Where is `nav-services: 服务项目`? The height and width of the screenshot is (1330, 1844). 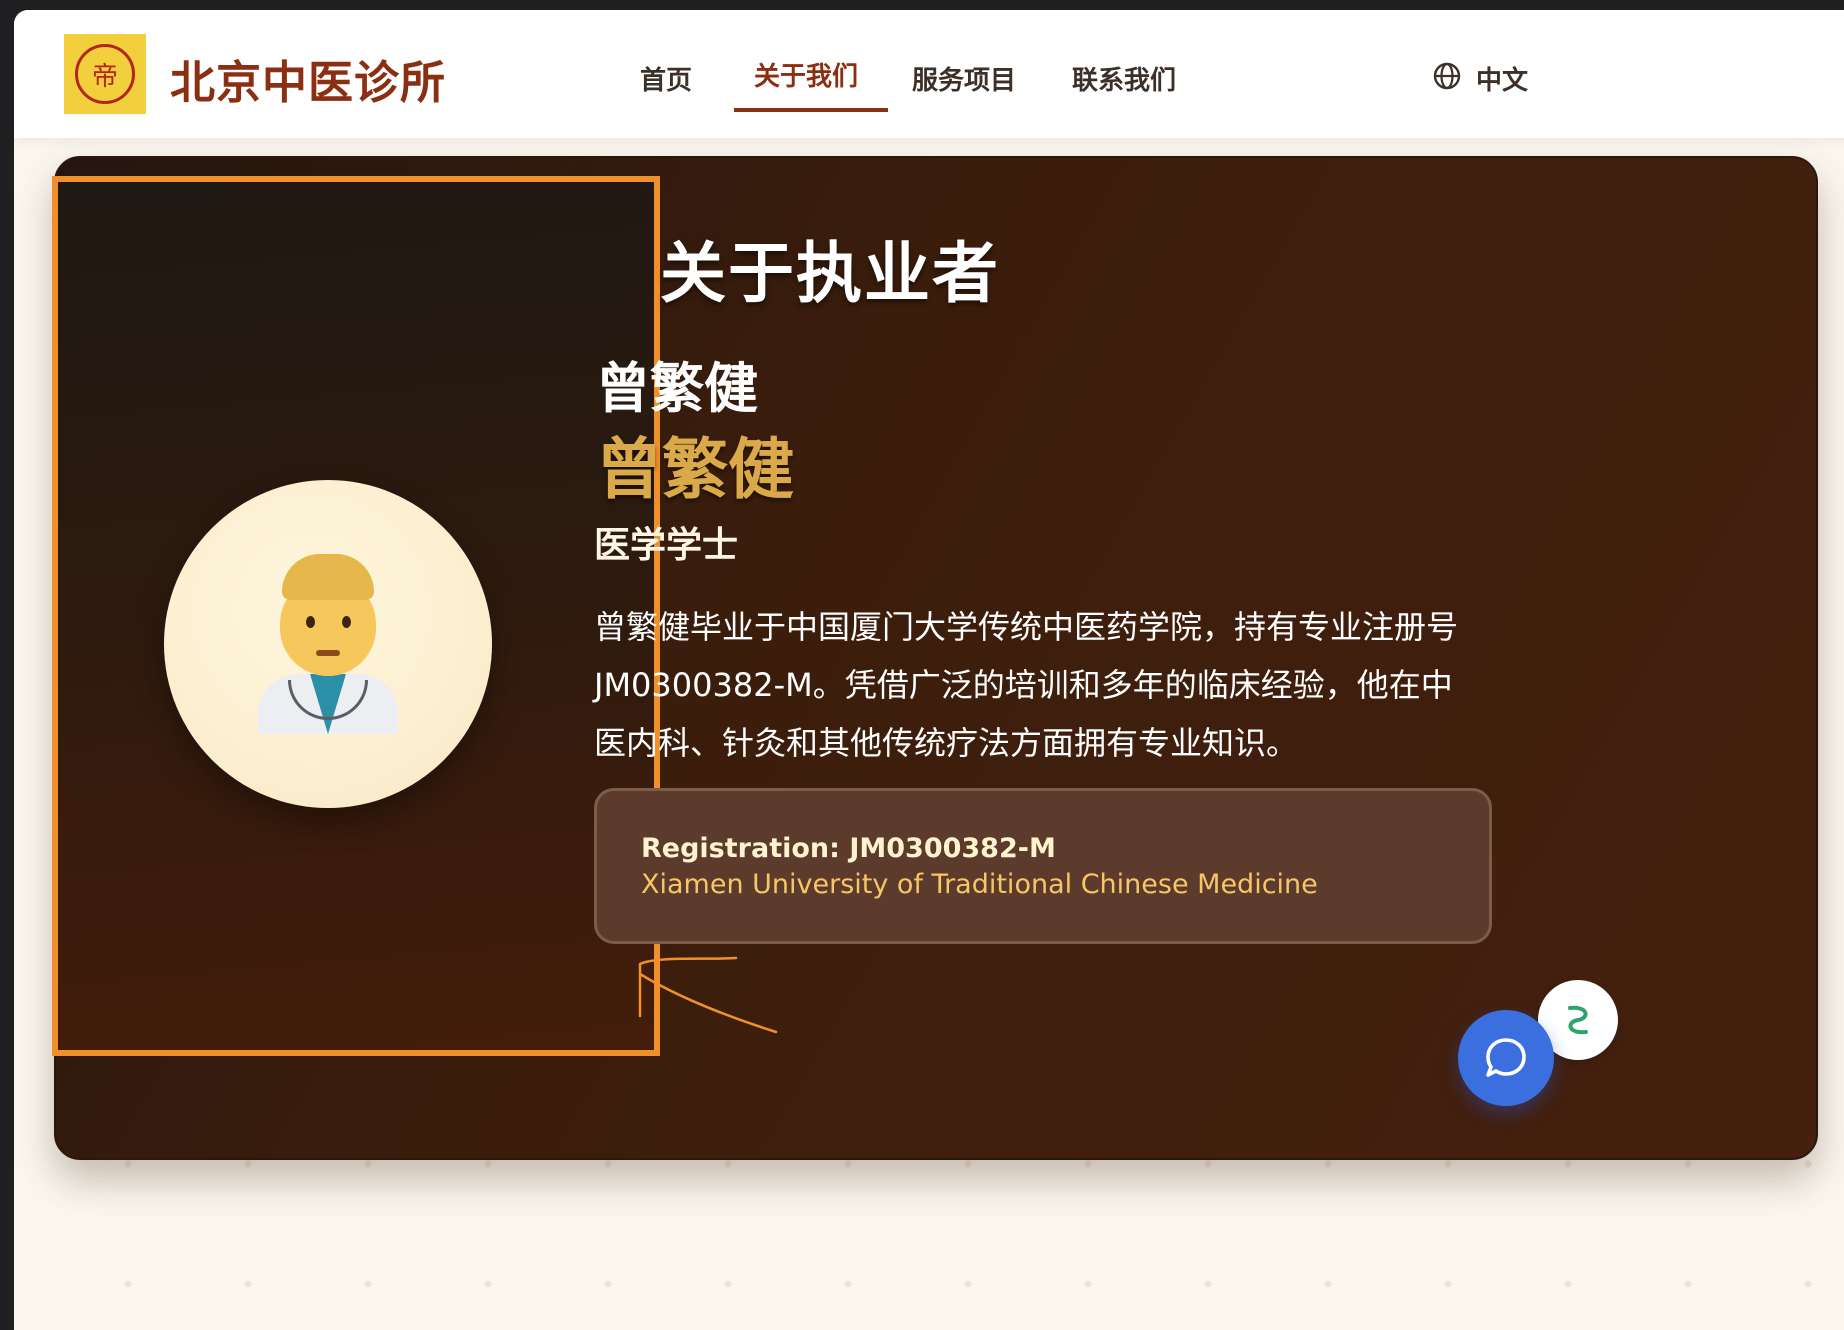 nav-services: 服务项目 is located at coordinates (964, 78).